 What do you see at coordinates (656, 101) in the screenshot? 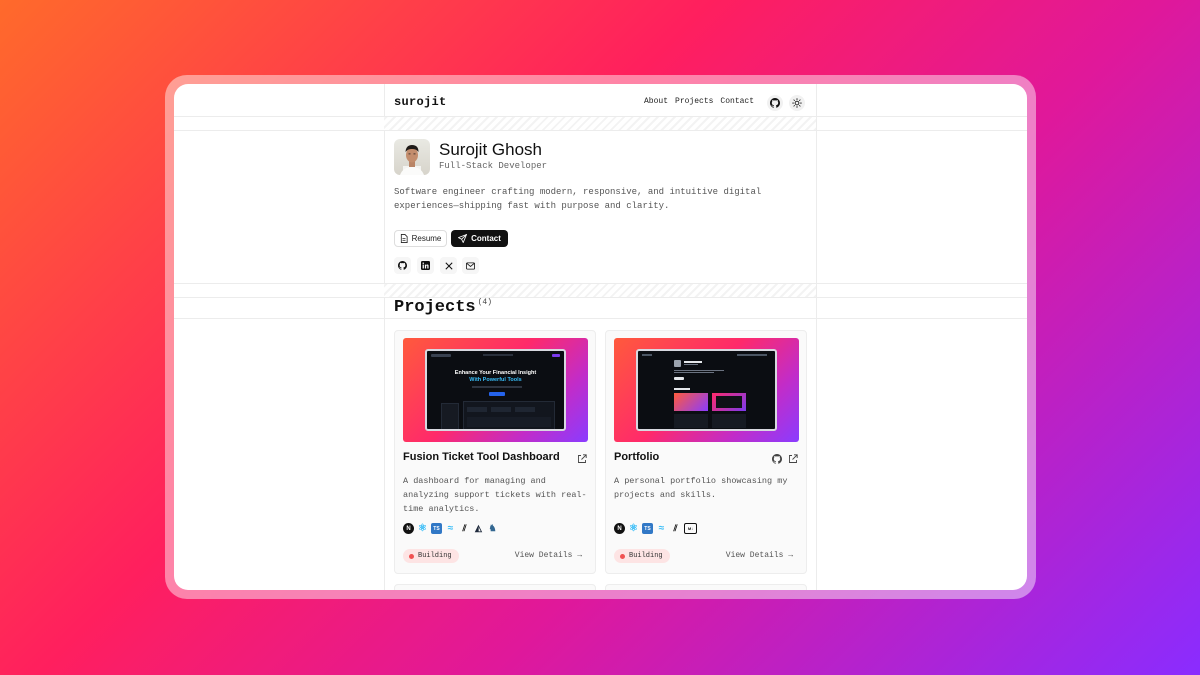
I see `nav-about: About` at bounding box center [656, 101].